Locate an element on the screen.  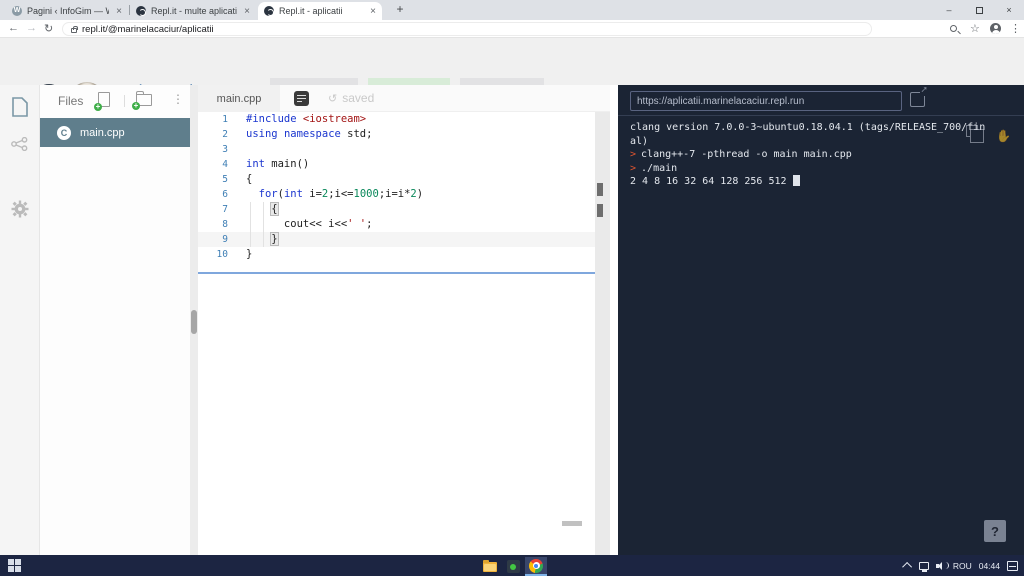
back-button: ← is located at coordinates (13, 28).